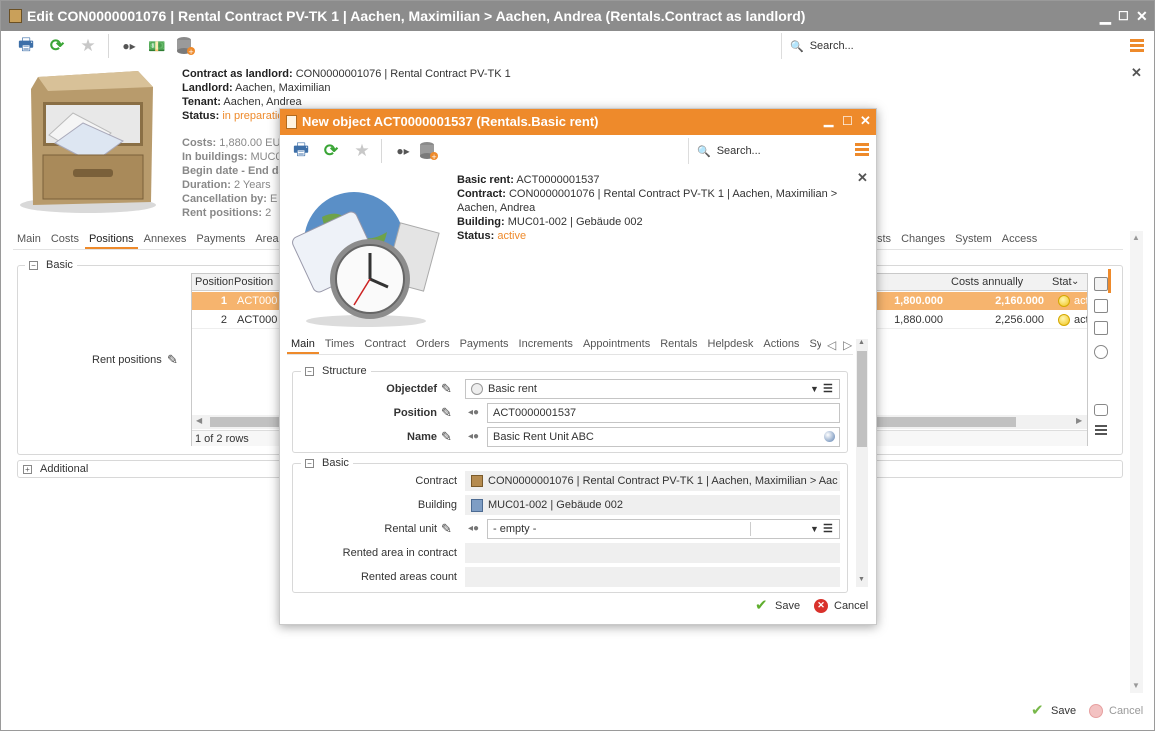 The image size is (1155, 731). I want to click on tab-costs: Costs, so click(65, 240).